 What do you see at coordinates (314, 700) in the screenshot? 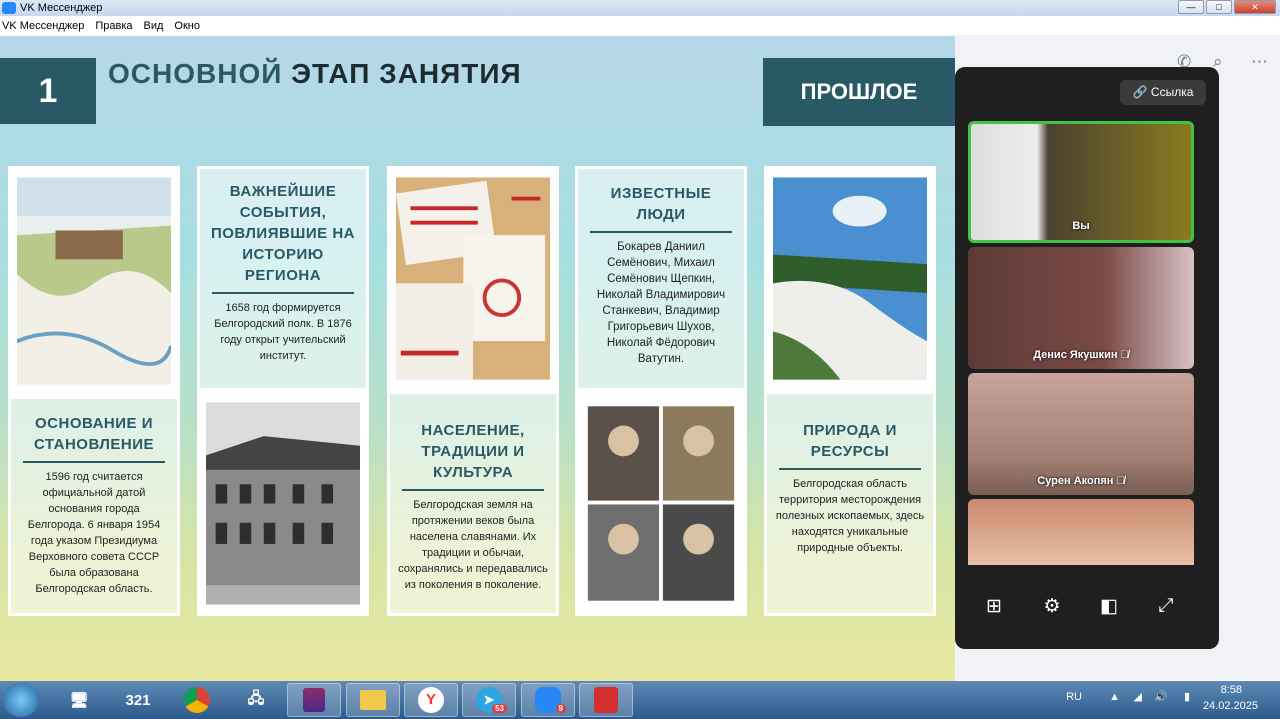
I see `archive-icon` at bounding box center [314, 700].